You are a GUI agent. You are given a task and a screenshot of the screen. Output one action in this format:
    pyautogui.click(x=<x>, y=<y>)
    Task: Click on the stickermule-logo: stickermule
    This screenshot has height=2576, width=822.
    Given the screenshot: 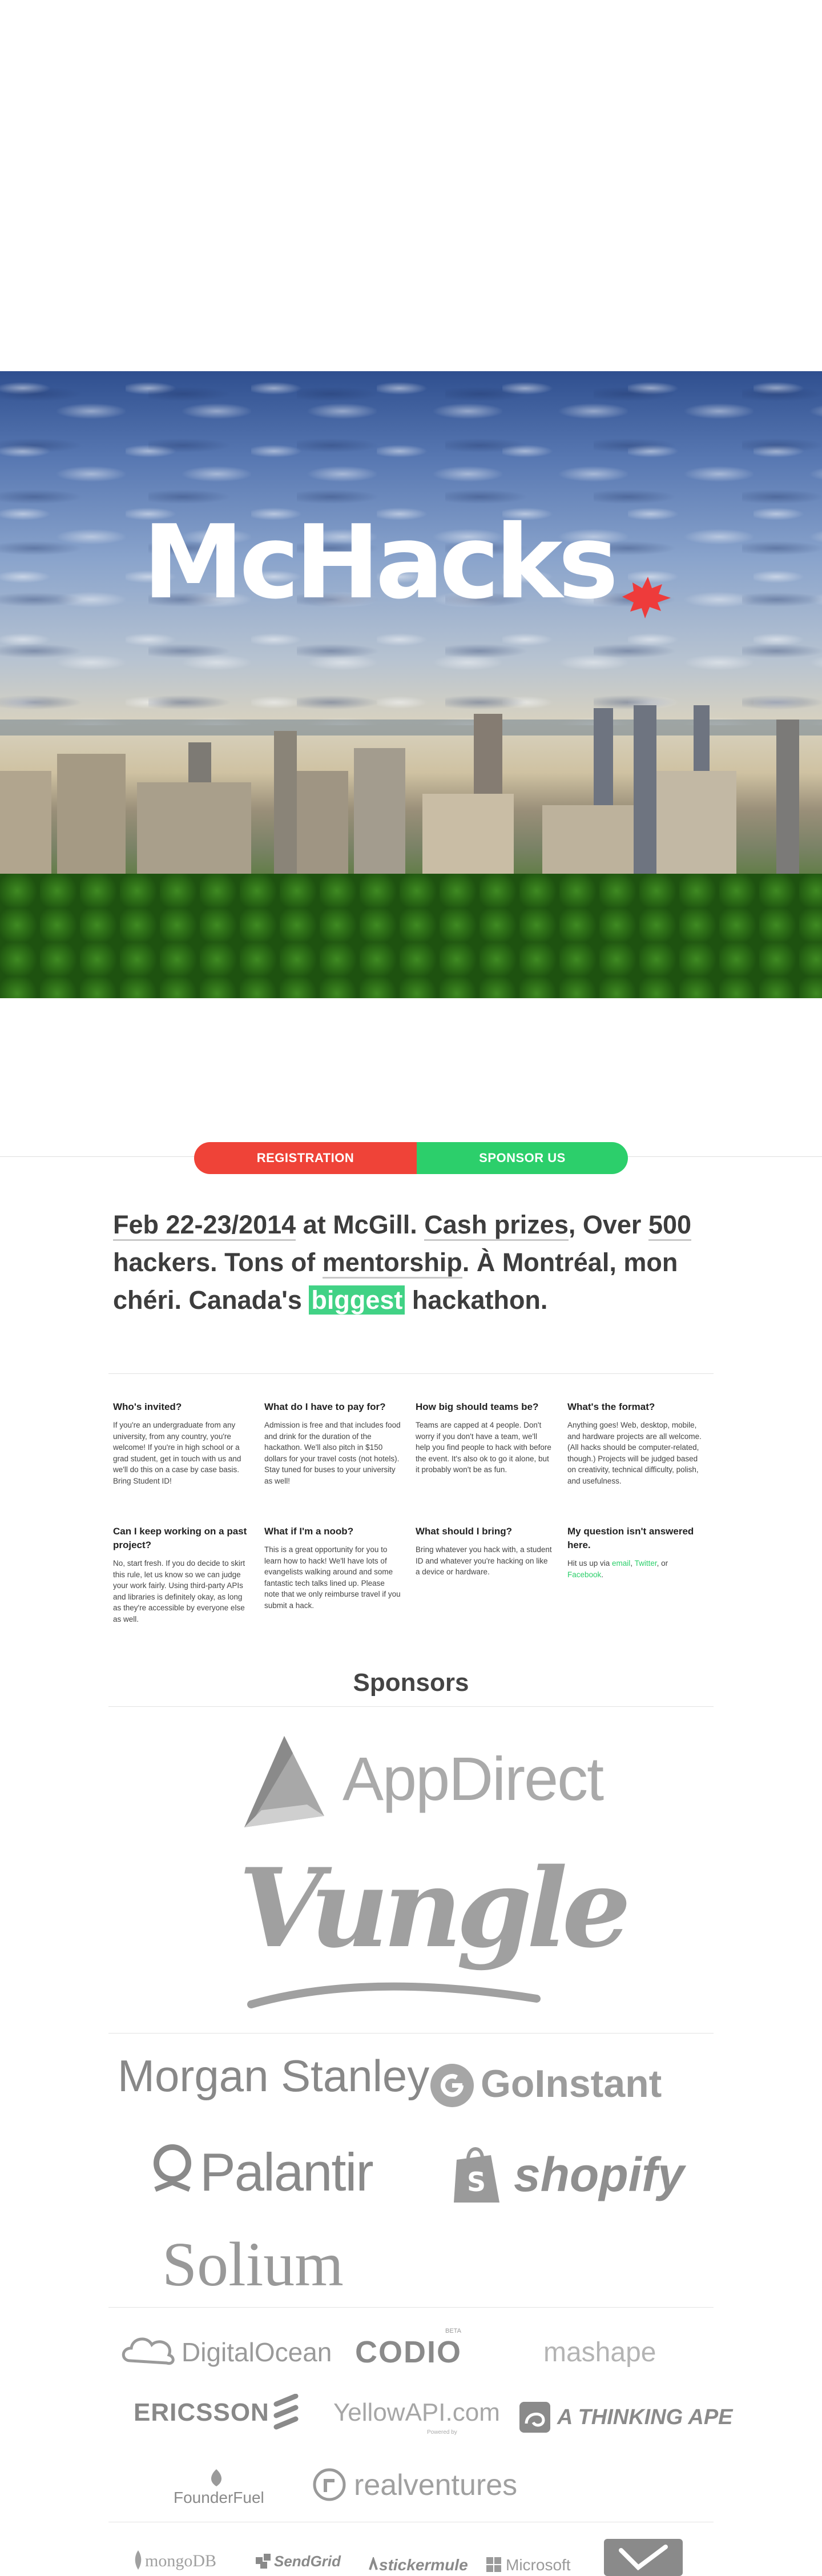 What is the action you would take?
    pyautogui.click(x=423, y=2565)
    